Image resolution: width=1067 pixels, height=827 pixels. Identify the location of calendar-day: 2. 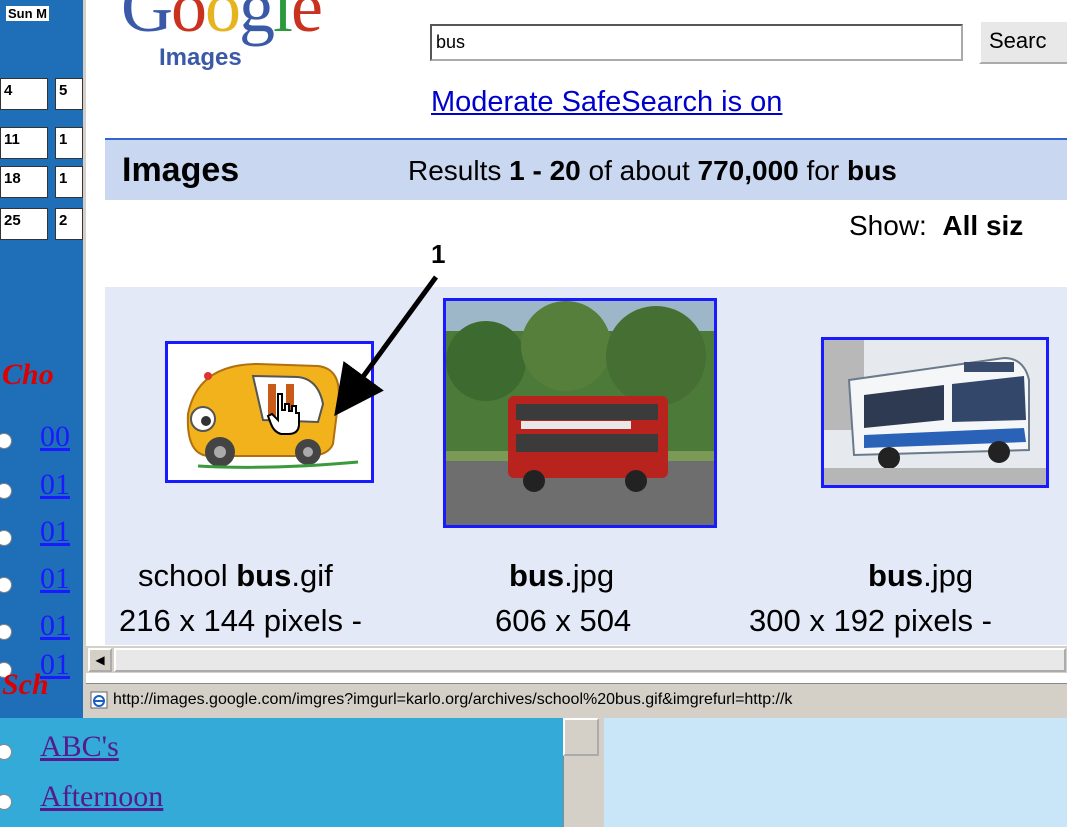
(69, 224).